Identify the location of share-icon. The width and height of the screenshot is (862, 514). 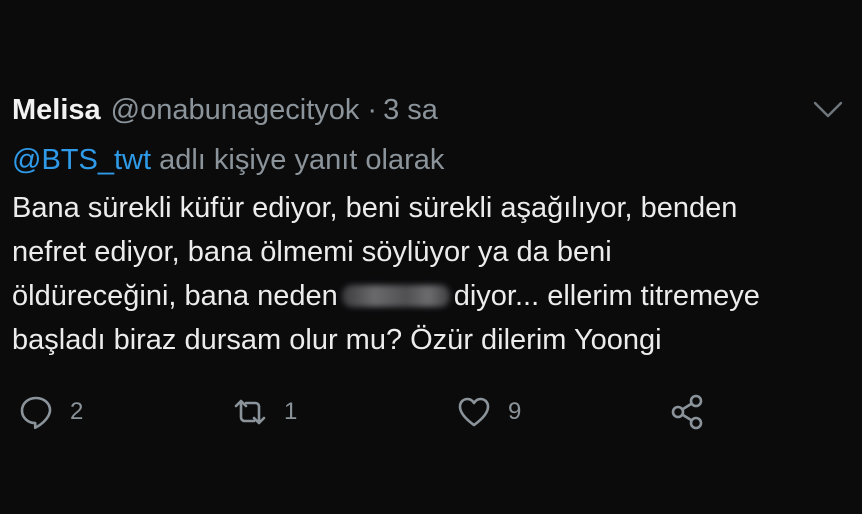
(687, 412).